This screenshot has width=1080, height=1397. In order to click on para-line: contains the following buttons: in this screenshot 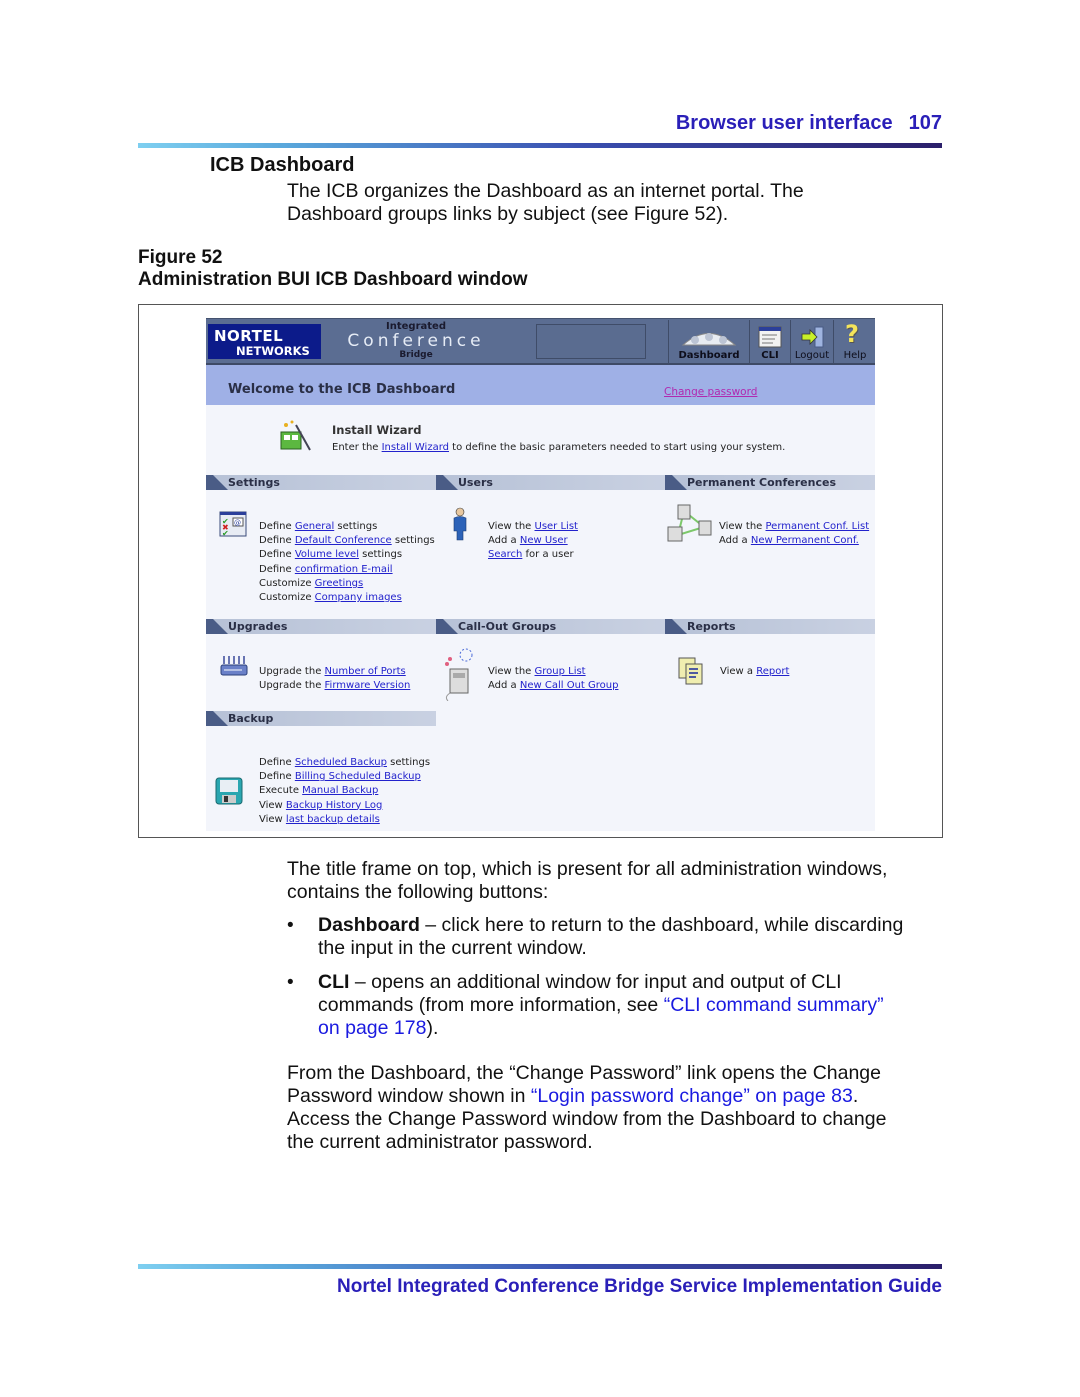, I will do `click(418, 892)`.